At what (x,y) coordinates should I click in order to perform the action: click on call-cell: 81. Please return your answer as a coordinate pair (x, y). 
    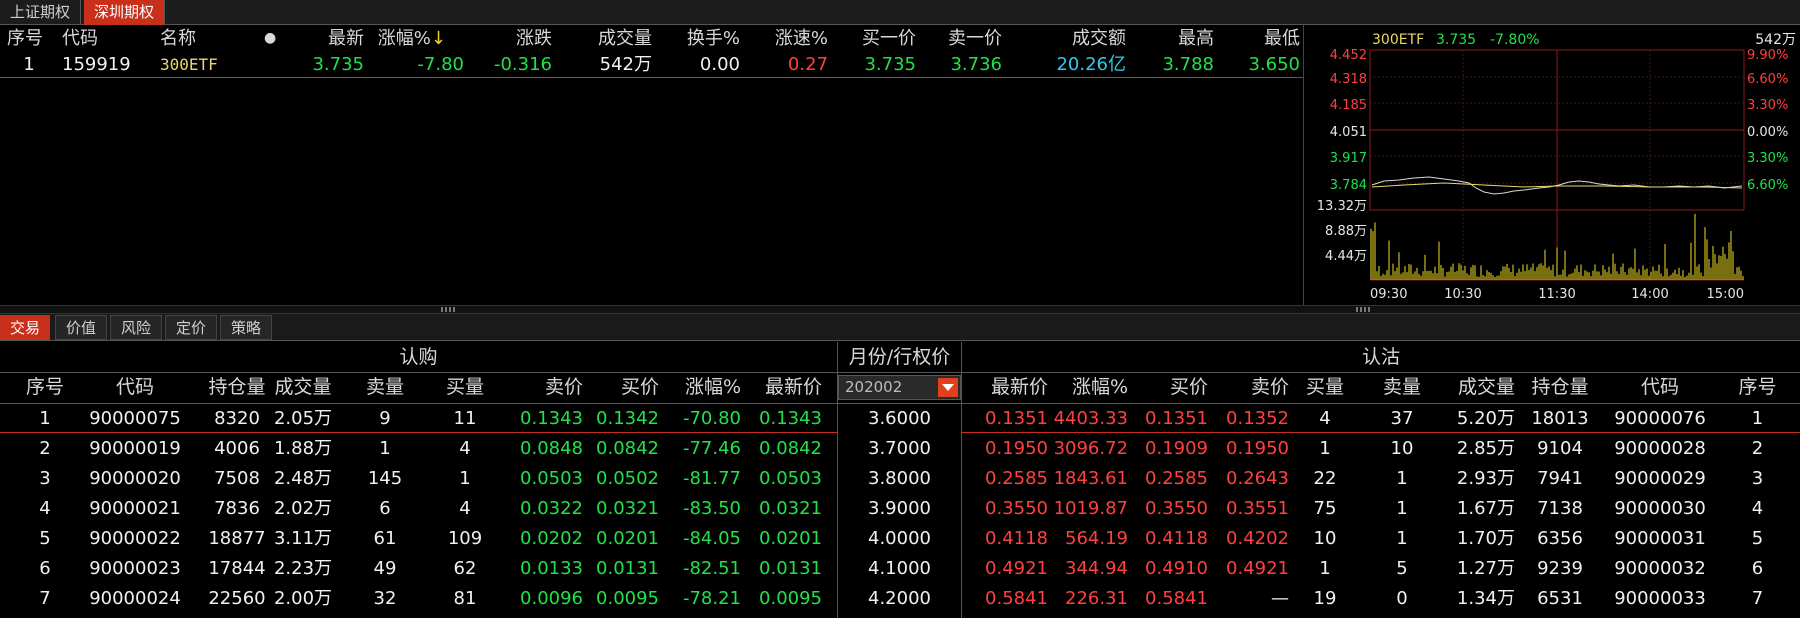
    Looking at the image, I should click on (465, 598).